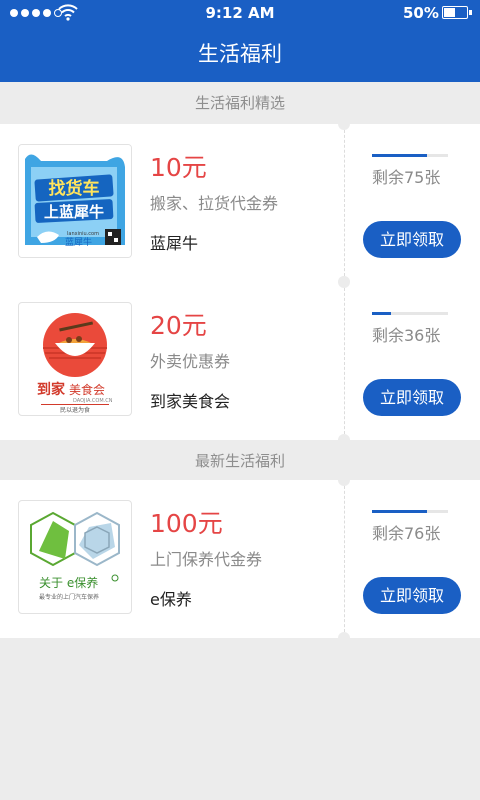 Image resolution: width=480 pixels, height=800 pixels. What do you see at coordinates (75, 201) in the screenshot?
I see `lanxiniu-logo: 找货车 上蓝犀牛 lanxiniu.com 蓝犀牛` at bounding box center [75, 201].